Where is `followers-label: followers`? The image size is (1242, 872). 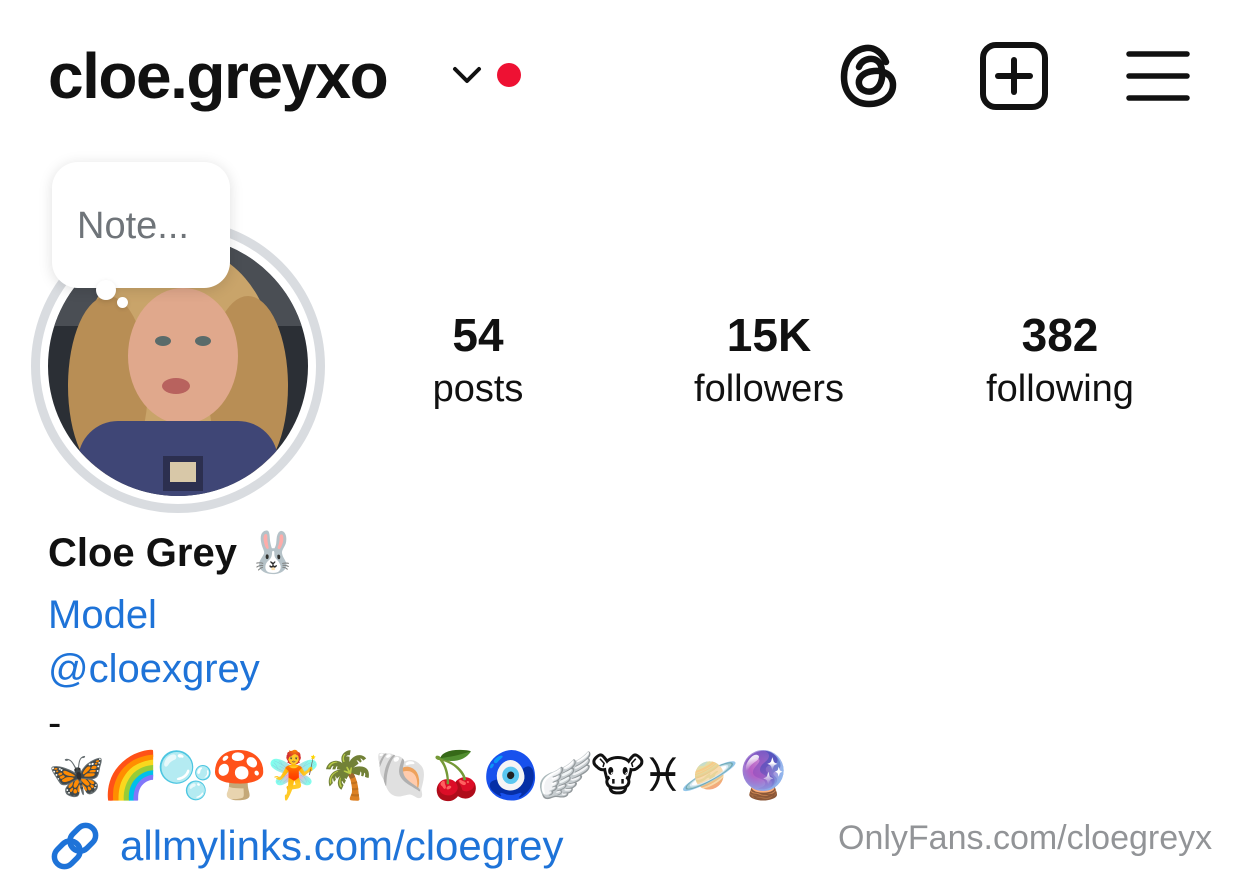 followers-label: followers is located at coordinates (769, 389).